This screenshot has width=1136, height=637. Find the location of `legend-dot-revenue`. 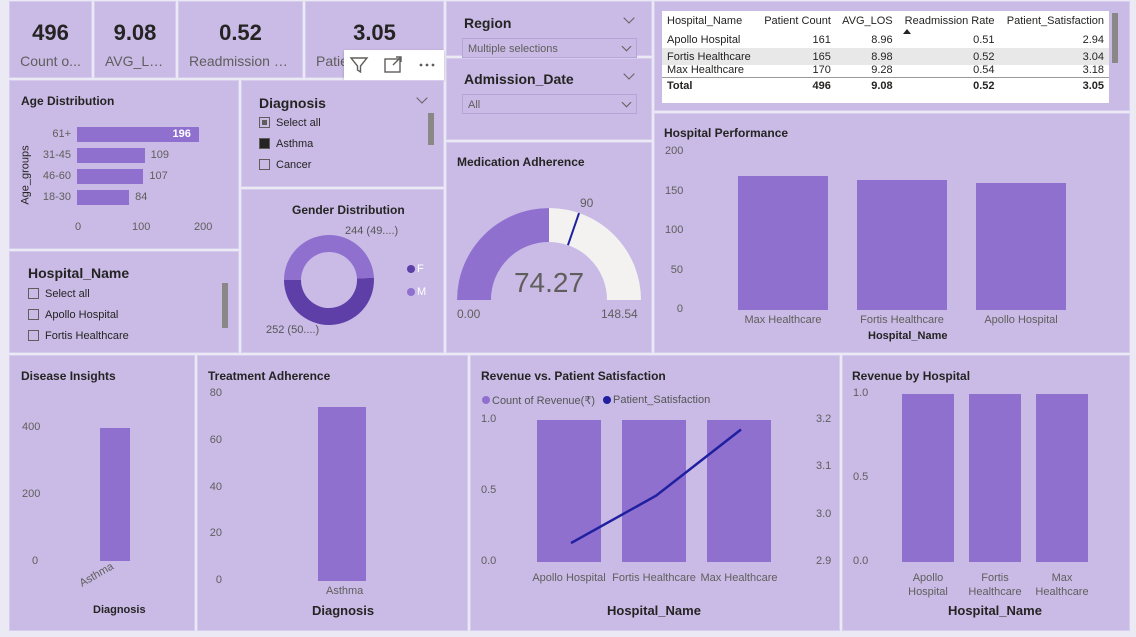

legend-dot-revenue is located at coordinates (486, 400).